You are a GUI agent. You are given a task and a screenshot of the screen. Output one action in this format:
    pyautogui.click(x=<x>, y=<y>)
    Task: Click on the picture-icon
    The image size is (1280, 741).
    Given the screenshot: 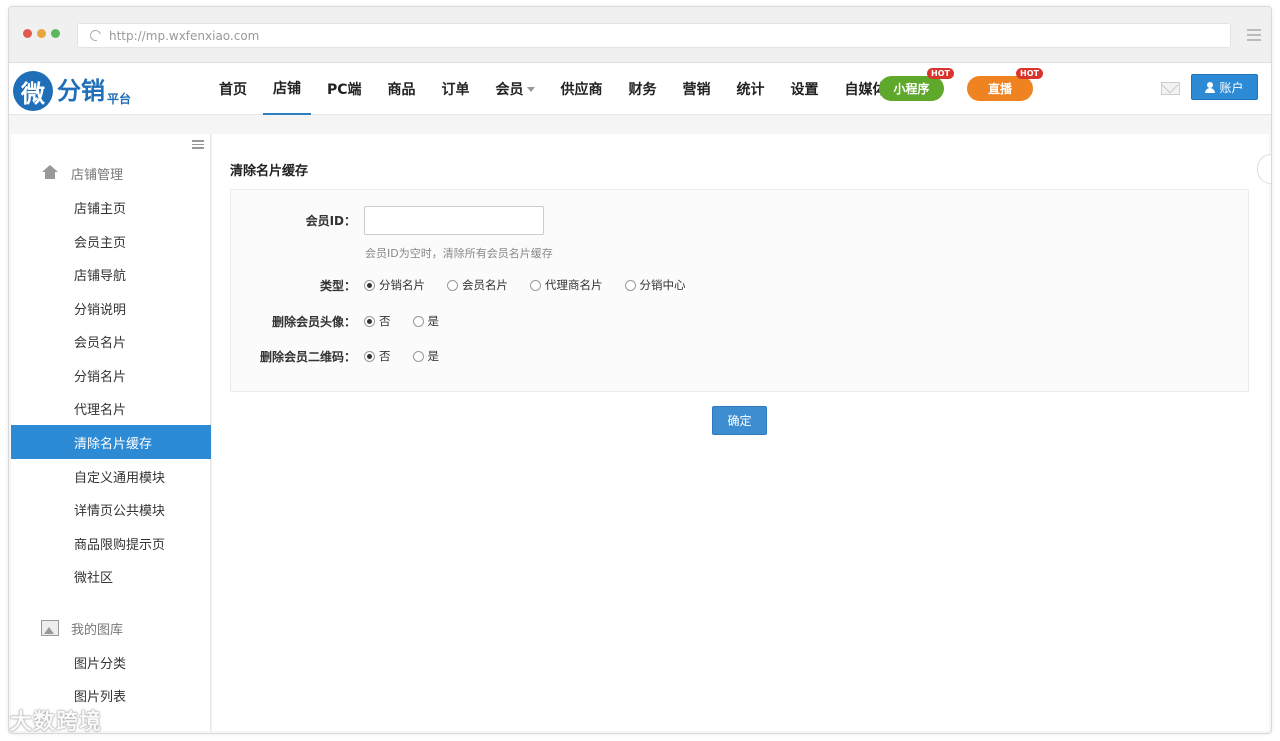 What is the action you would take?
    pyautogui.click(x=50, y=628)
    